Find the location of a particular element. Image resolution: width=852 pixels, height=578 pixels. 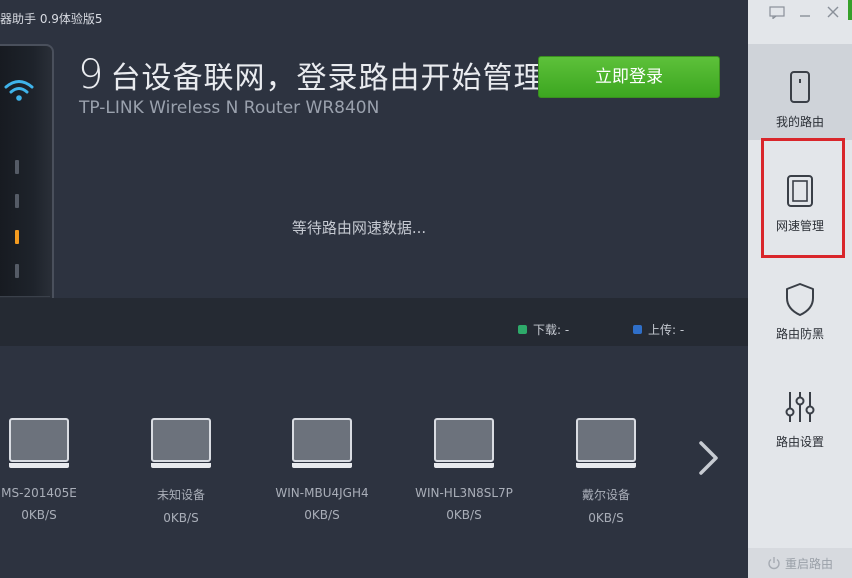

device-item: WIN-HL3N8SL7P 0KB/S is located at coordinates (464, 470).